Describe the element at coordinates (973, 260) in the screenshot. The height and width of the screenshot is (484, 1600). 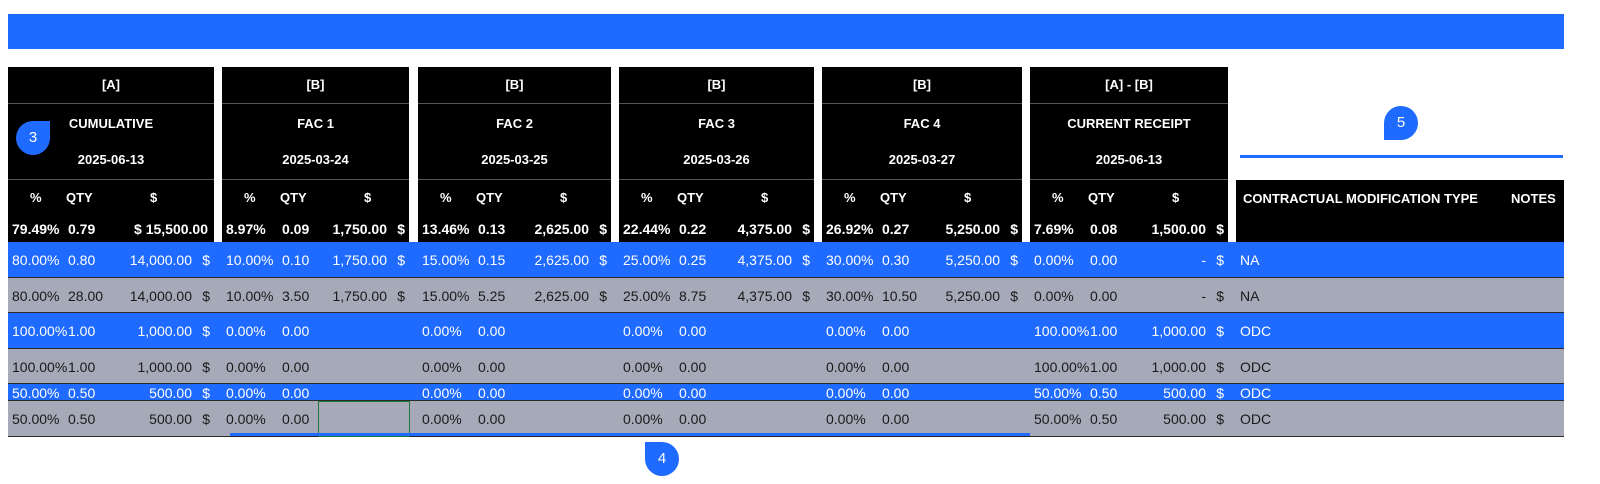
I see `cell-amt: 5,250.00` at that location.